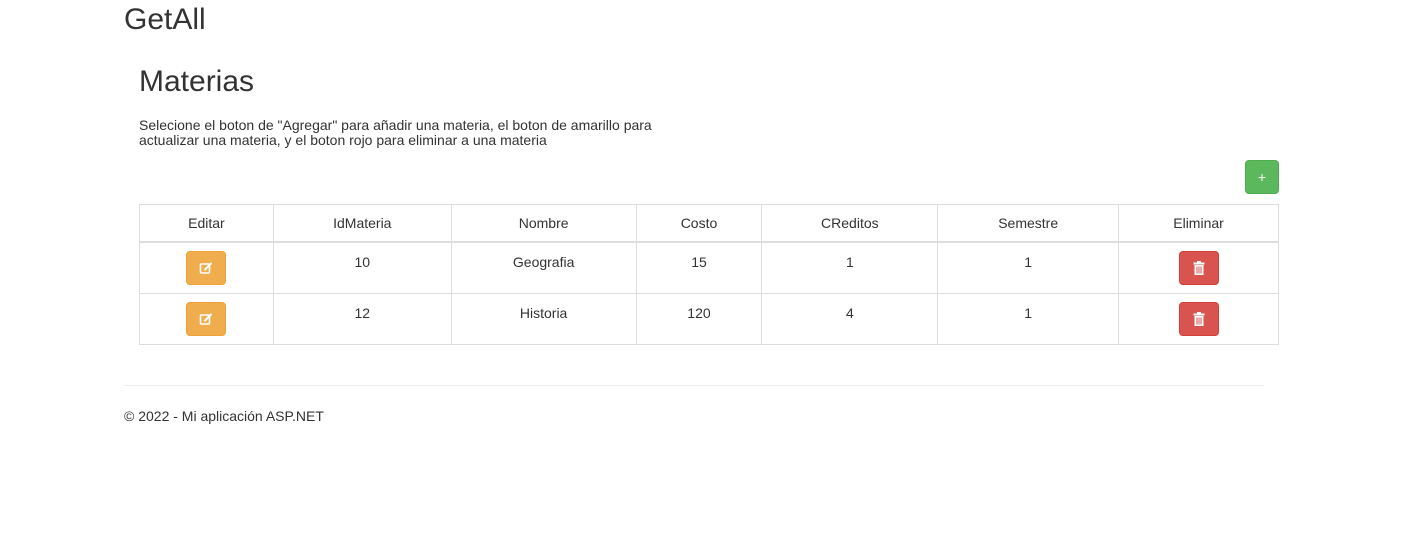 The width and height of the screenshot is (1404, 534). What do you see at coordinates (850, 223) in the screenshot?
I see `header-creditos: CReditos` at bounding box center [850, 223].